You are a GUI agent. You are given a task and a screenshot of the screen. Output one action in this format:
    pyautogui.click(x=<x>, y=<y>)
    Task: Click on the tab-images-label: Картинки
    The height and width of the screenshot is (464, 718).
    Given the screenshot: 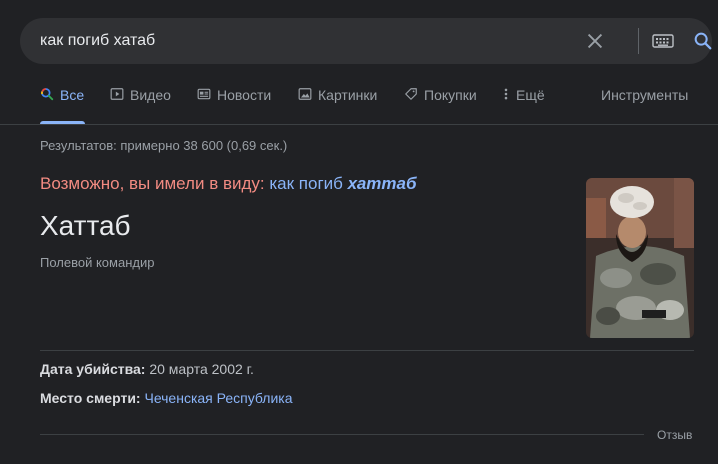 What is the action you would take?
    pyautogui.click(x=348, y=95)
    